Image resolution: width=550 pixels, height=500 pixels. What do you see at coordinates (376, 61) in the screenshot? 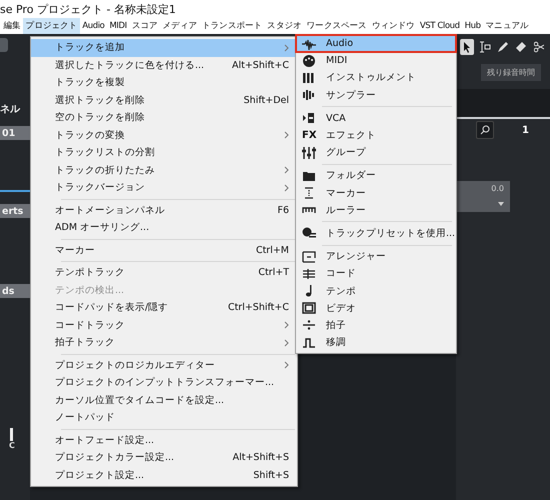
I see `submenu-item: MIDI` at bounding box center [376, 61].